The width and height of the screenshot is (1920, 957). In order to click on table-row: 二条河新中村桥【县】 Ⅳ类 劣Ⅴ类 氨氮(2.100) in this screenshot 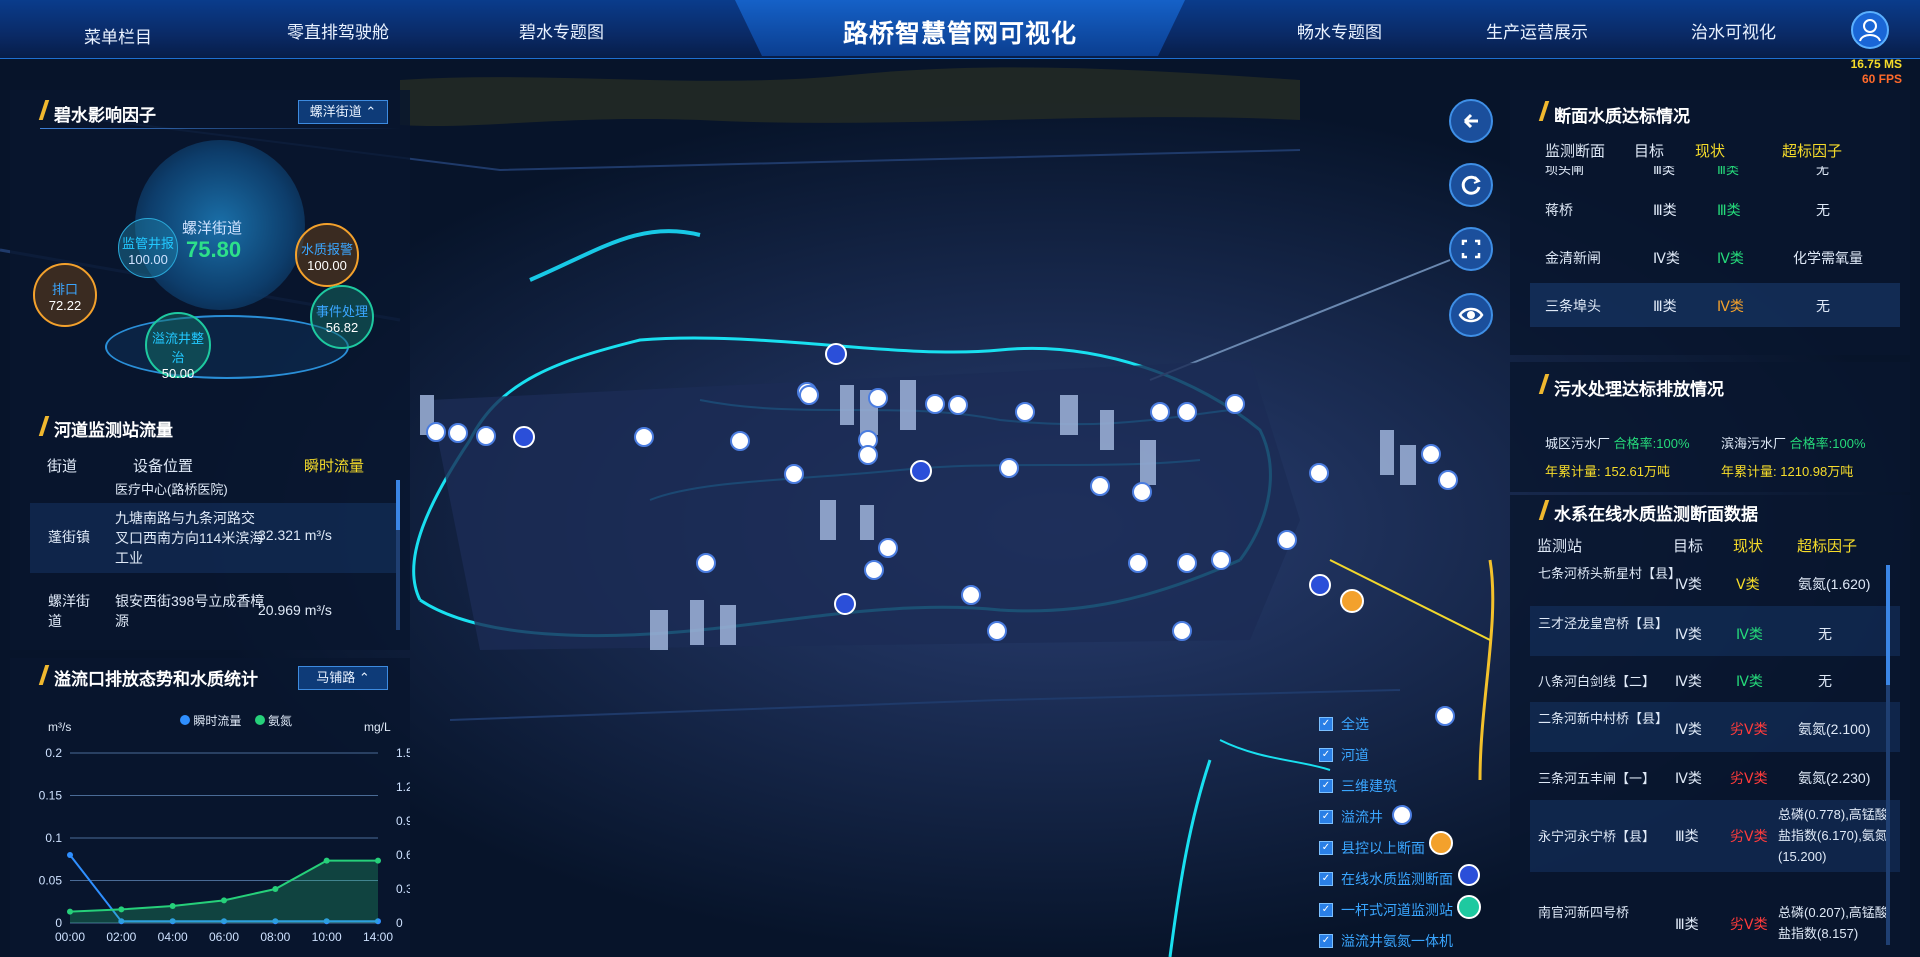, I will do `click(1715, 727)`.